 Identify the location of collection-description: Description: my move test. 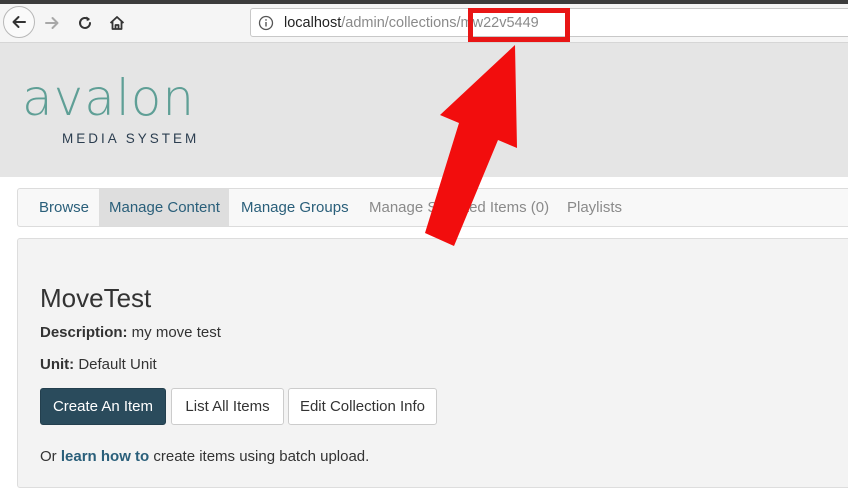
(130, 332).